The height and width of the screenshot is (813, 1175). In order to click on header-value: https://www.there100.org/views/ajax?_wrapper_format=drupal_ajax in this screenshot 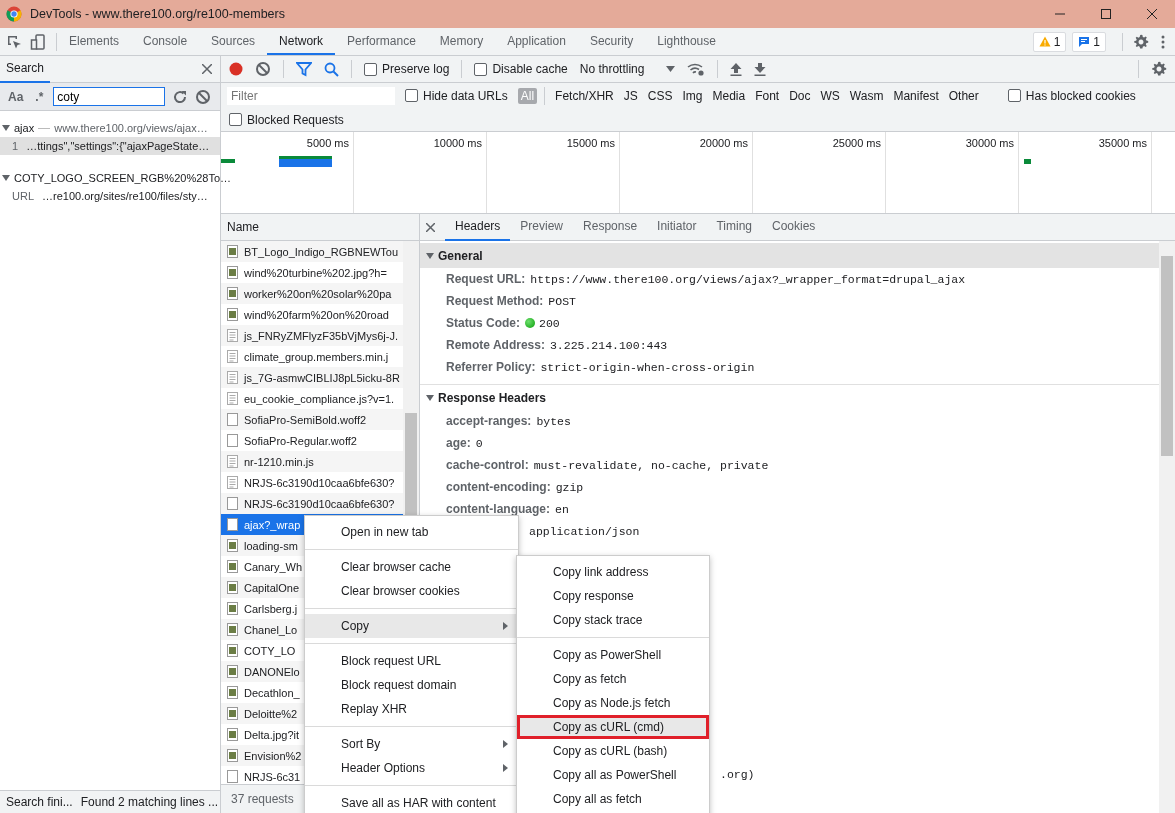, I will do `click(748, 279)`.